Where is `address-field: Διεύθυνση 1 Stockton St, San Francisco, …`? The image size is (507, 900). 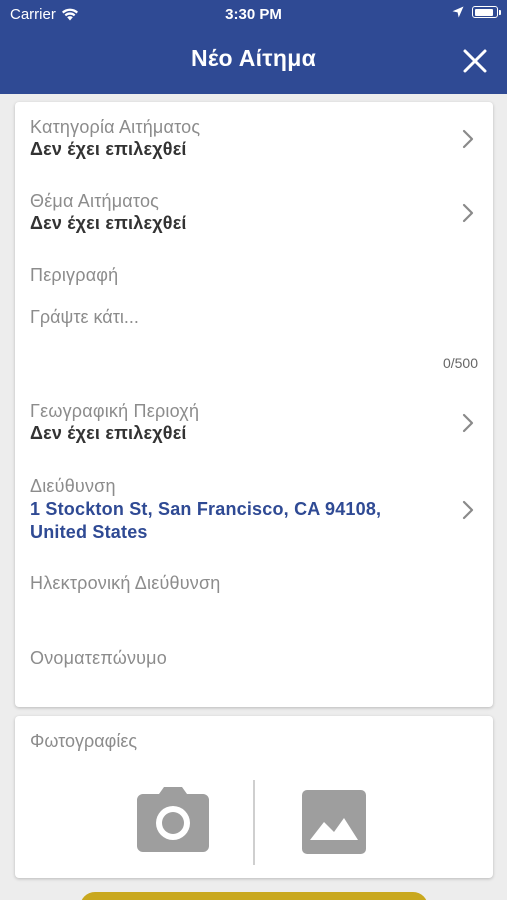 address-field: Διεύθυνση 1 Stockton St, San Francisco, … is located at coordinates (254, 510).